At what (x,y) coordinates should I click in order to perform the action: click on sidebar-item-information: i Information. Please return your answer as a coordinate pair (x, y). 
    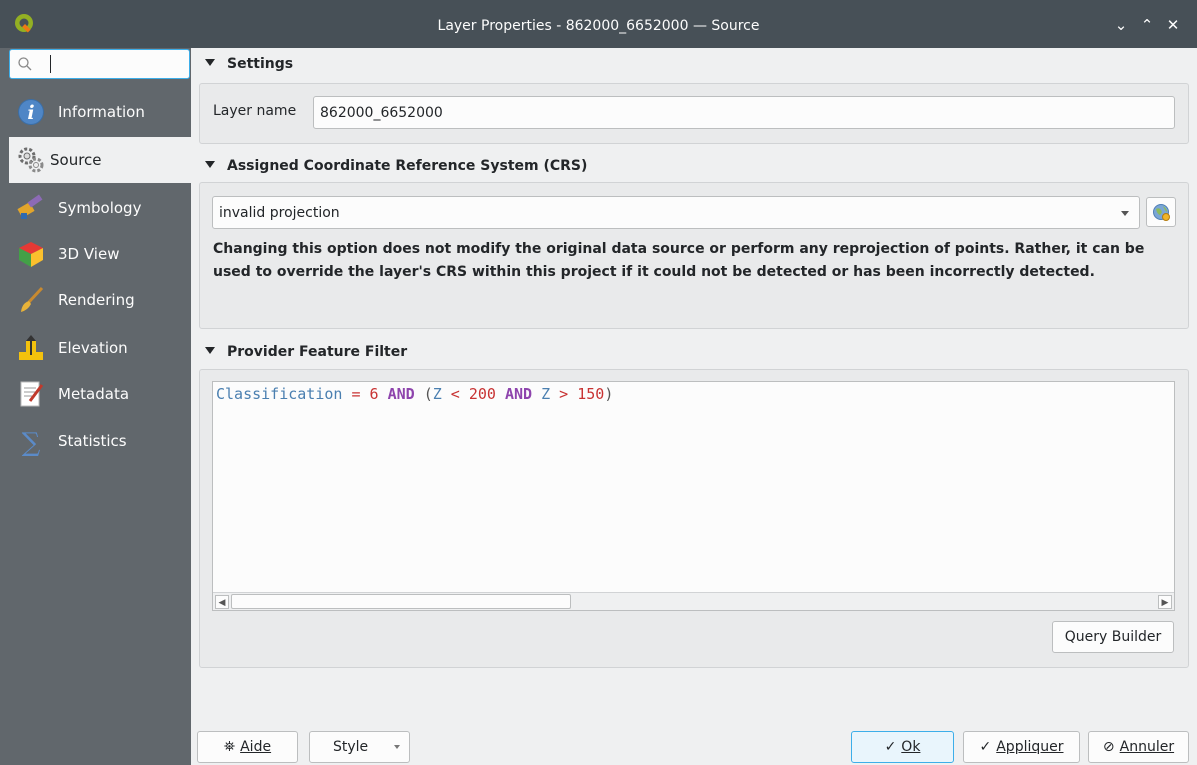
    Looking at the image, I should click on (100, 112).